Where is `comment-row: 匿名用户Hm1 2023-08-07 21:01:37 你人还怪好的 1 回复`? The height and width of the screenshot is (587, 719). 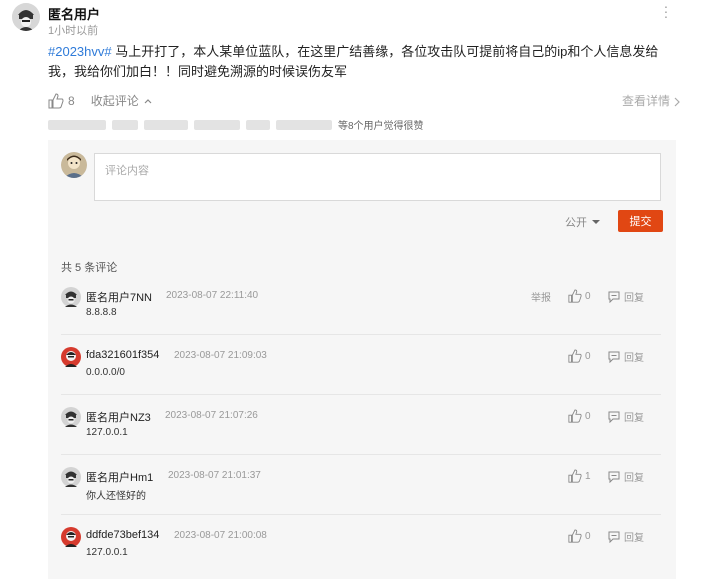 comment-row: 匿名用户Hm1 2023-08-07 21:01:37 你人还怪好的 1 回复 is located at coordinates (361, 497).